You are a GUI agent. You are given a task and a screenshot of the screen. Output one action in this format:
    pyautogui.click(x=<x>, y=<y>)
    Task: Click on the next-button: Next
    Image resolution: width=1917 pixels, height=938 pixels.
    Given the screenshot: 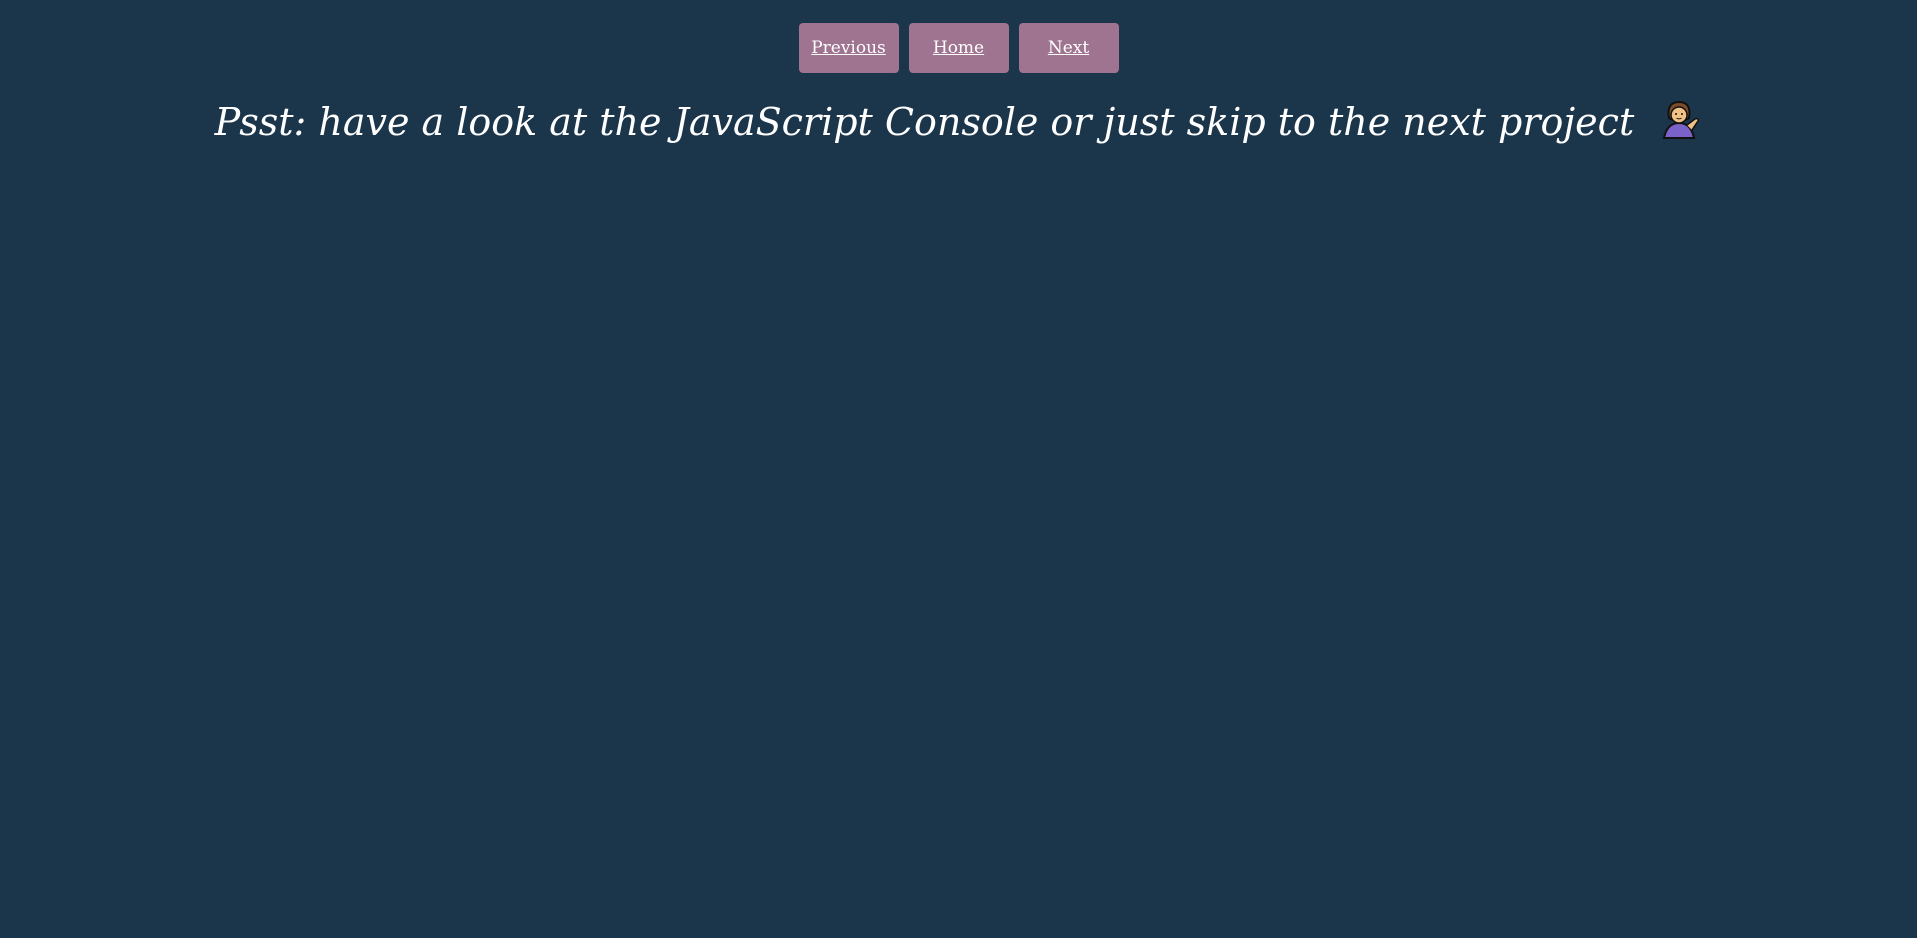 What is the action you would take?
    pyautogui.click(x=1068, y=48)
    